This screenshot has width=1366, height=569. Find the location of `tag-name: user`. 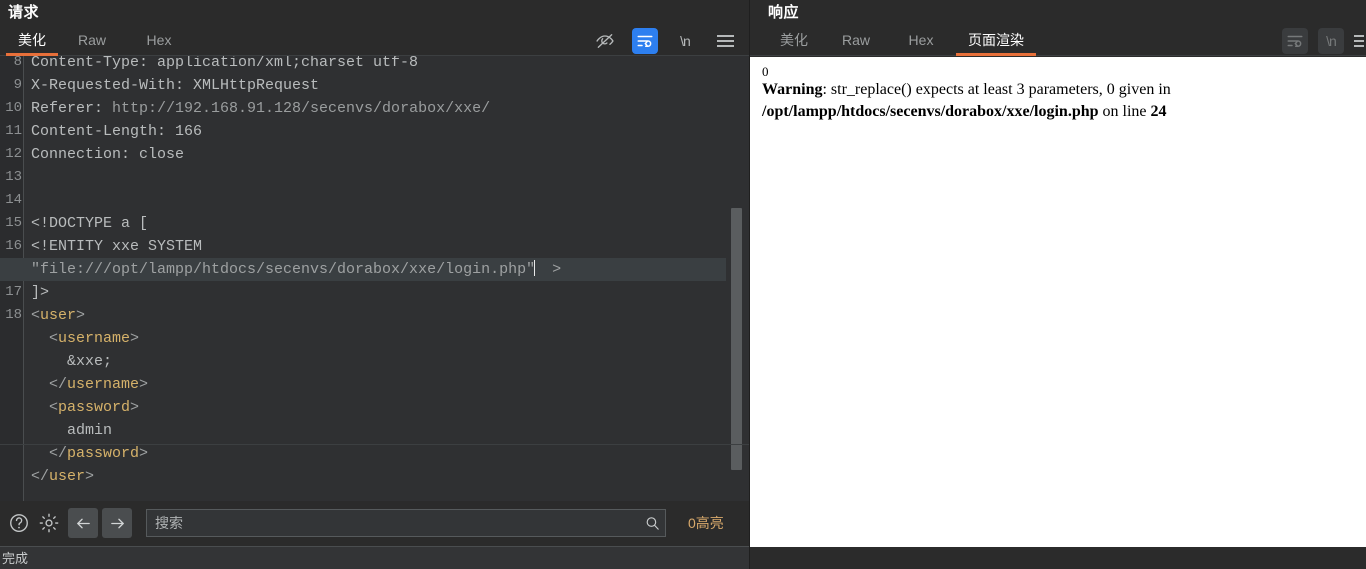

tag-name: user is located at coordinates (67, 476).